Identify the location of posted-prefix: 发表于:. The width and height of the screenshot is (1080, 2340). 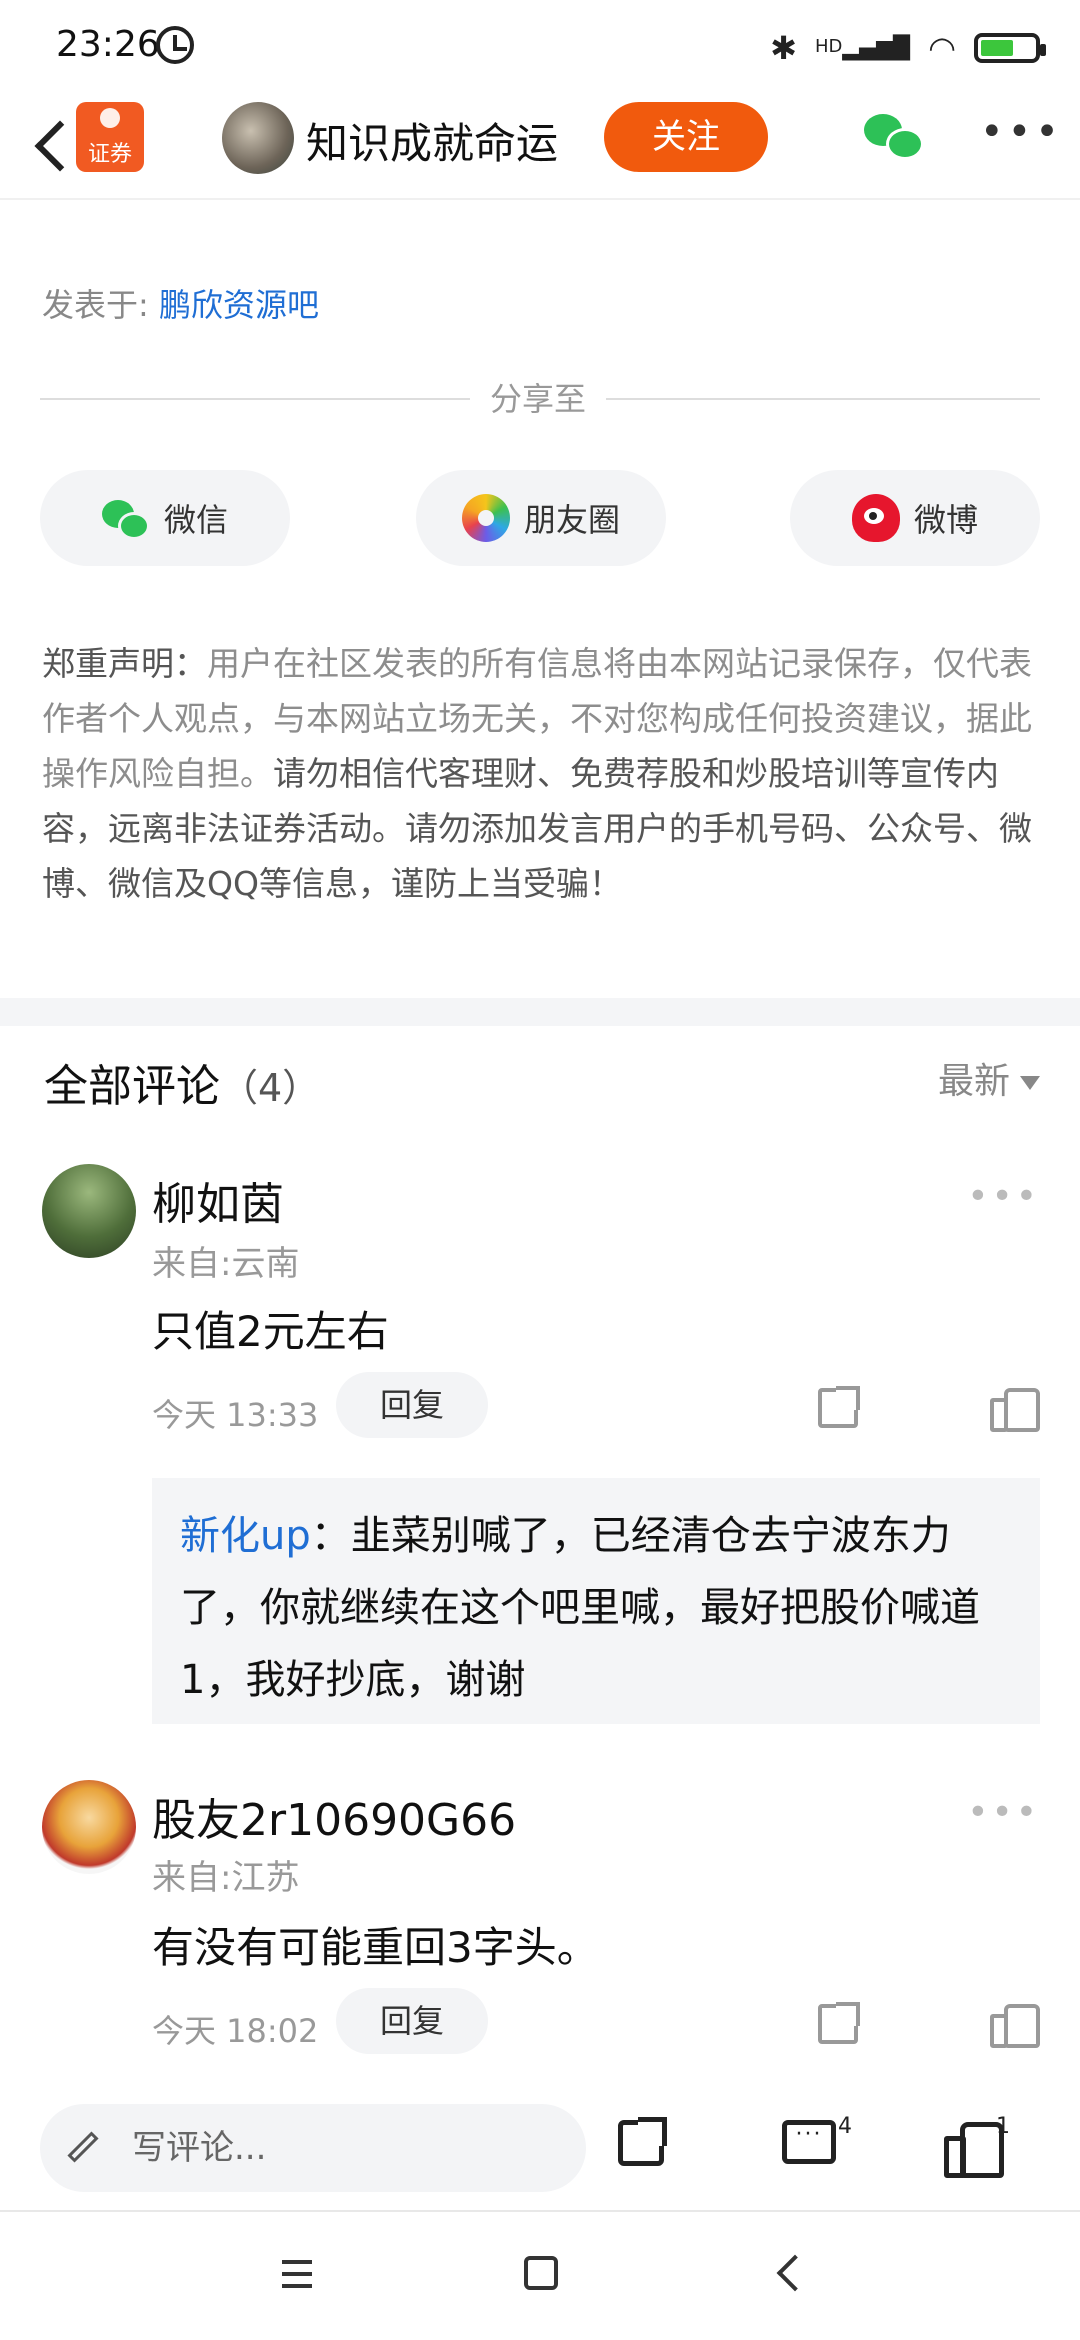
(100, 305).